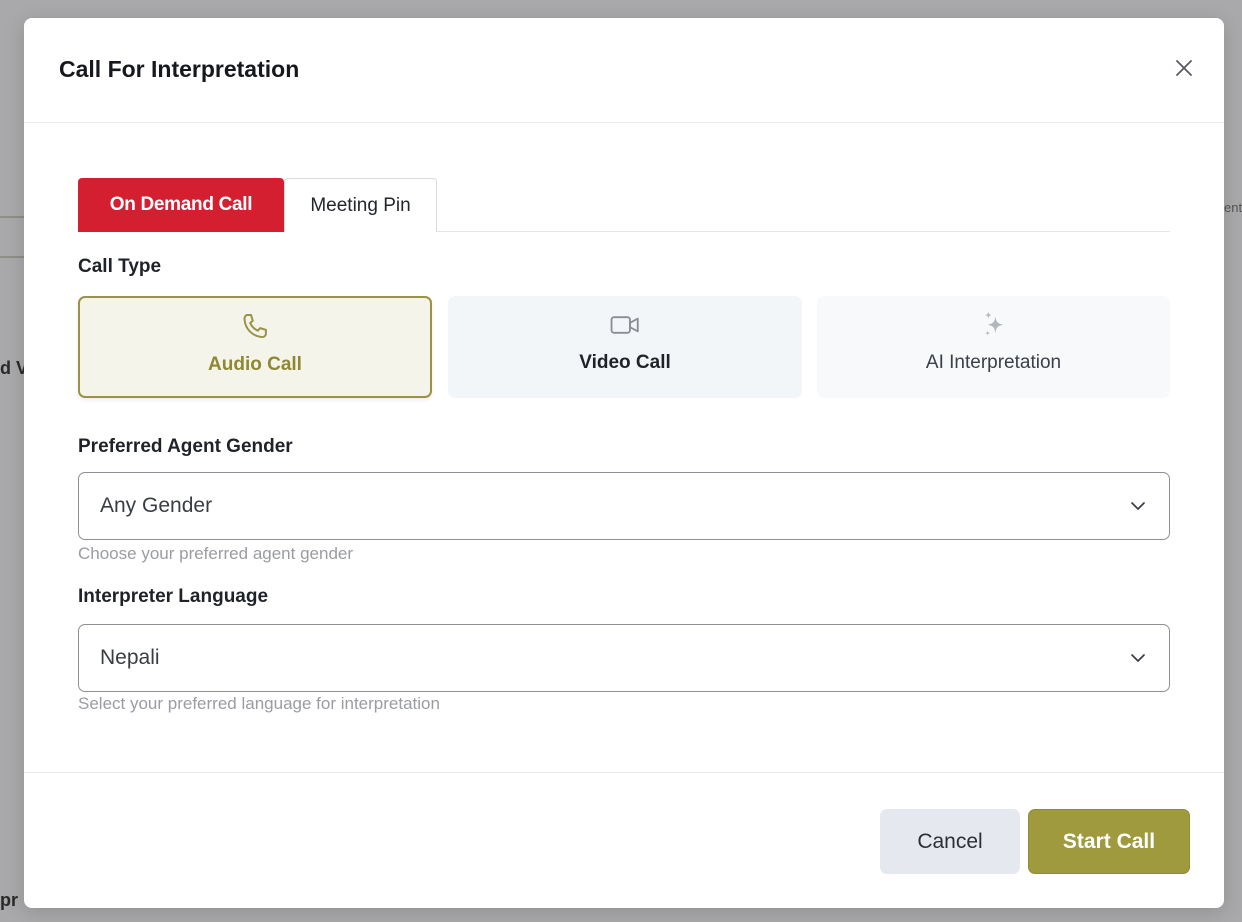 This screenshot has width=1242, height=922. Describe the element at coordinates (156, 505) in the screenshot. I see `gender-select-value: Any Gender` at that location.